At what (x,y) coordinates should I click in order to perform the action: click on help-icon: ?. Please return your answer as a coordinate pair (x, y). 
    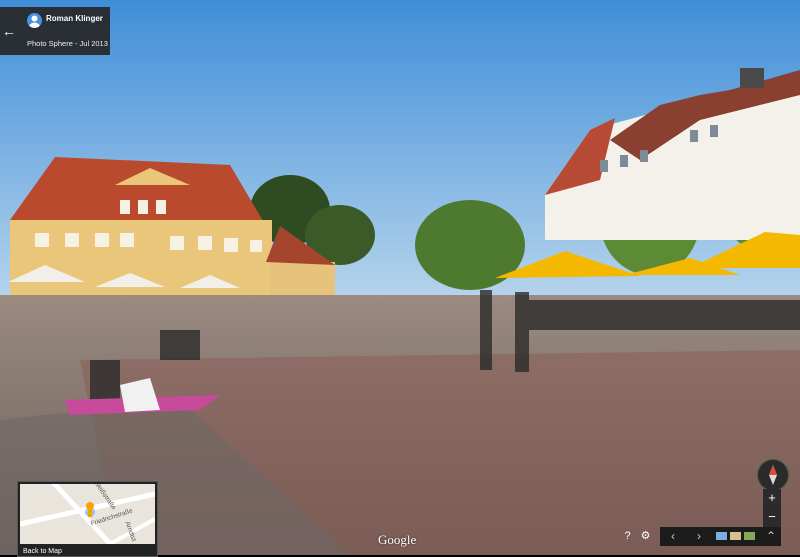
    Looking at the image, I should click on (627, 536).